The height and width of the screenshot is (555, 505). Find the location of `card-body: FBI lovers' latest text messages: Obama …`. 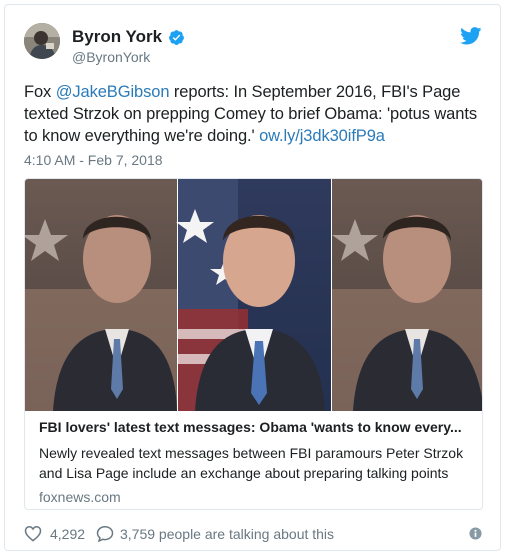

card-body: FBI lovers' latest text messages: Obama … is located at coordinates (254, 461).